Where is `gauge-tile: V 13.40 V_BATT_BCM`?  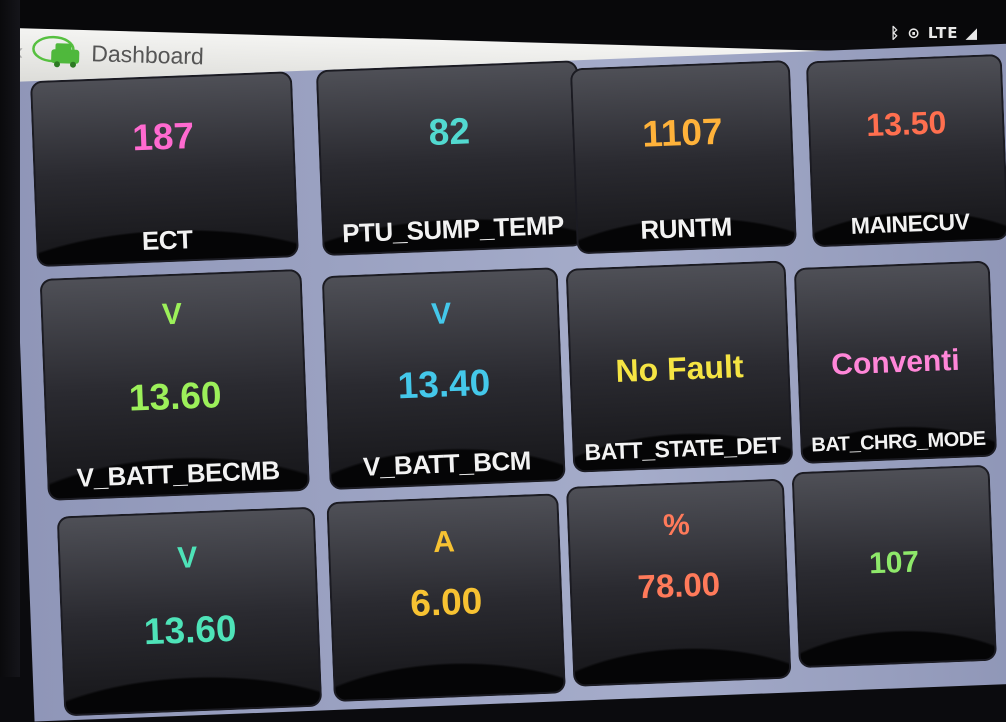
gauge-tile: V 13.40 V_BATT_BCM is located at coordinates (443, 379).